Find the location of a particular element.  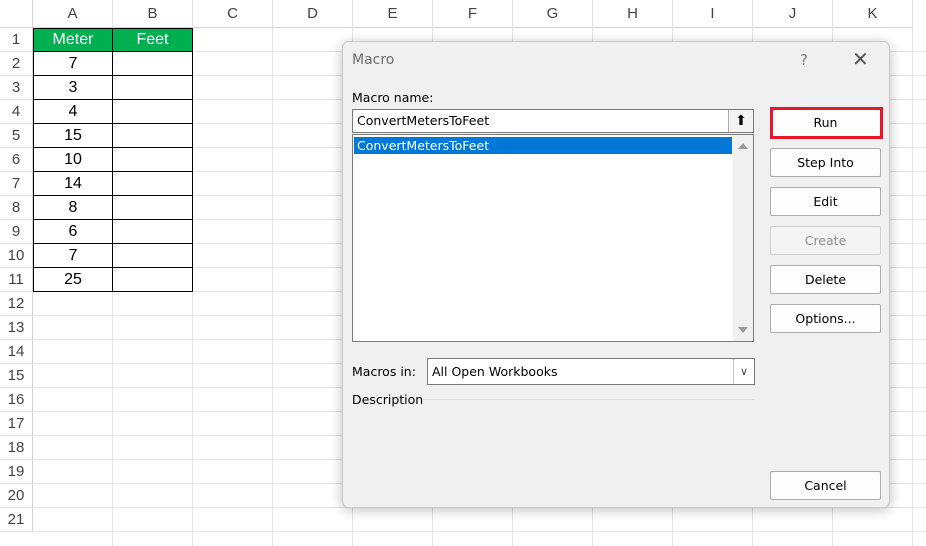

upload-arrow-icon: ⬆ is located at coordinates (740, 121).